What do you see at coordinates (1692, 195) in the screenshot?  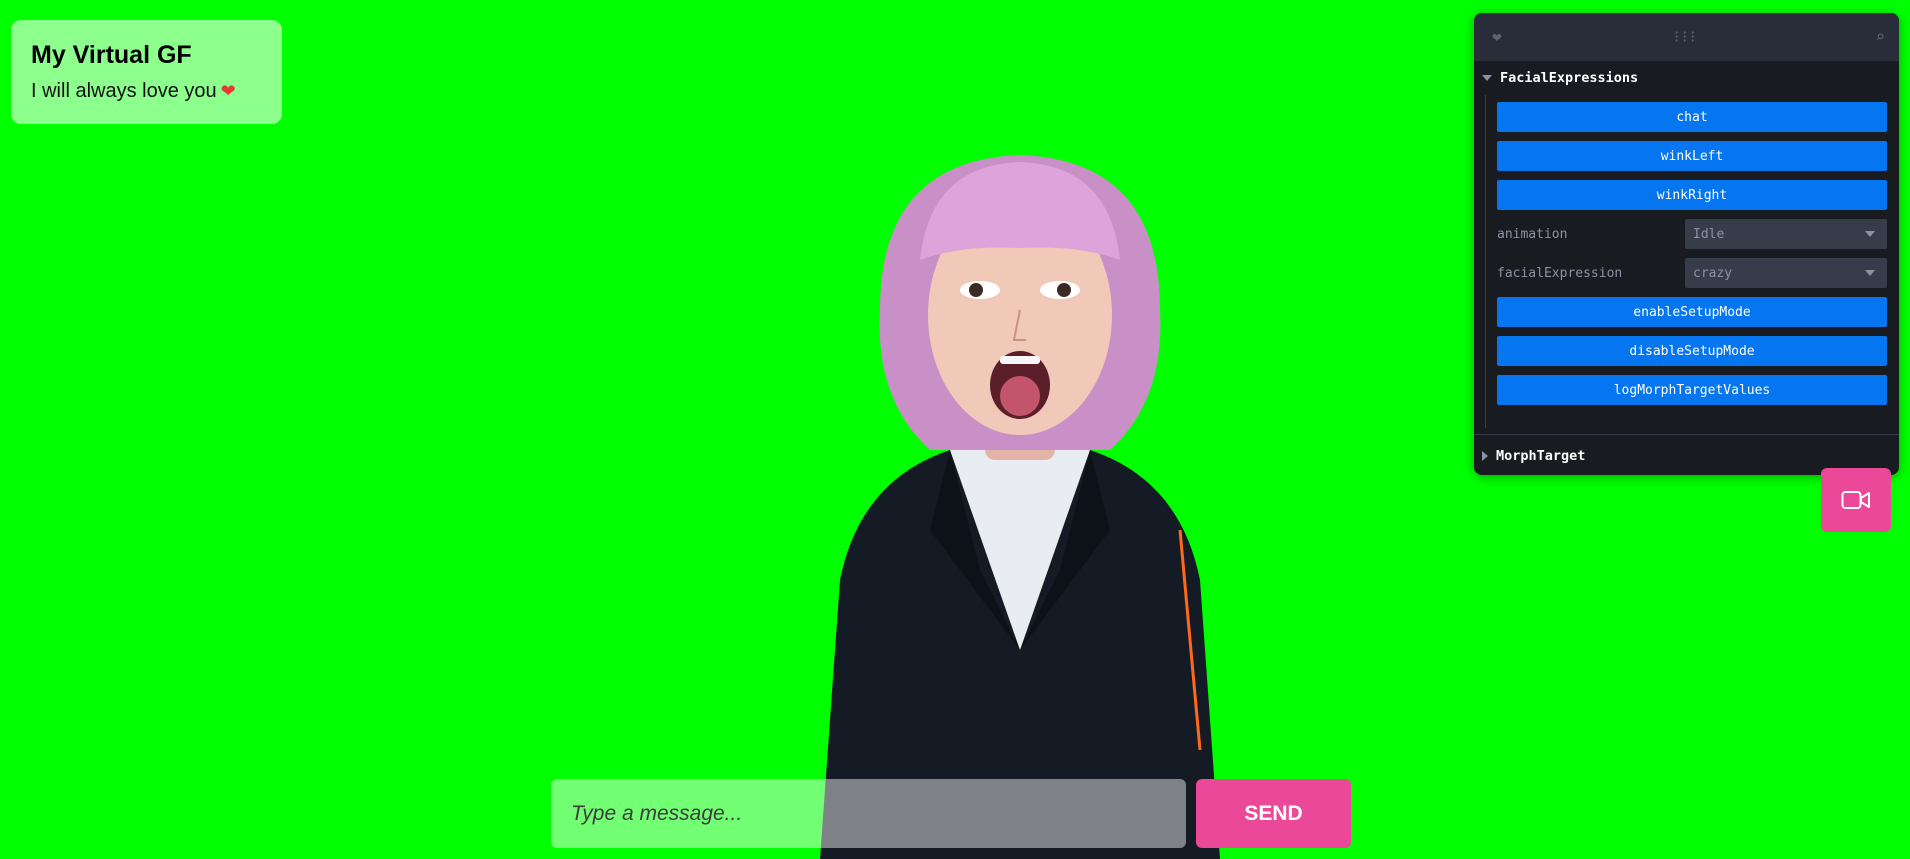 I see `wink-right-button: winkRight` at bounding box center [1692, 195].